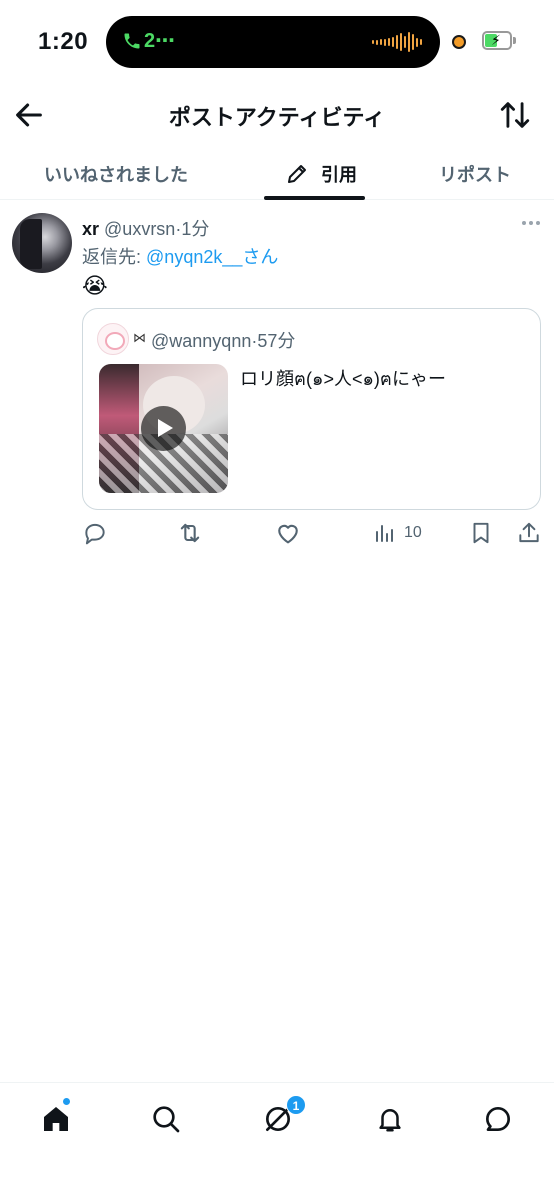  Describe the element at coordinates (311, 409) in the screenshot. I see `quoted-post-card: ⋈ @wannyqnn·57分 ロリ顔ฅ(๑>人<๑)ฅにゃー` at that location.